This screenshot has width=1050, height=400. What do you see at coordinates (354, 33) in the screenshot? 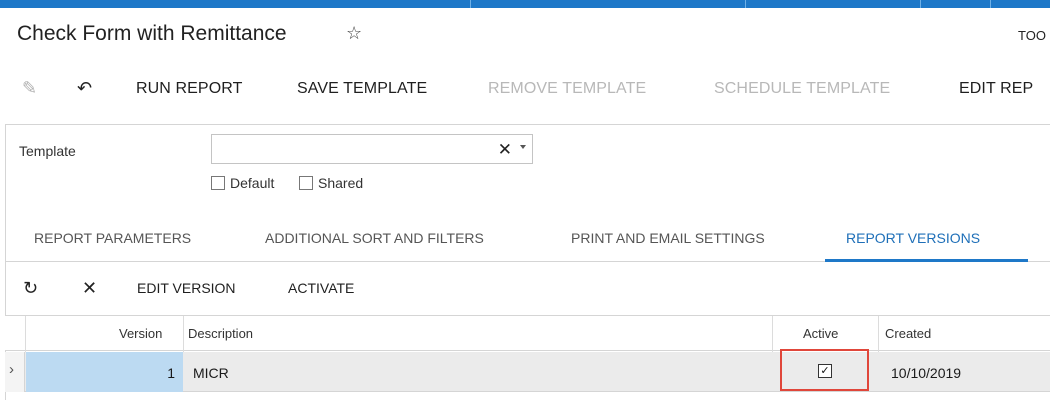
I see `star-icon: ☆` at bounding box center [354, 33].